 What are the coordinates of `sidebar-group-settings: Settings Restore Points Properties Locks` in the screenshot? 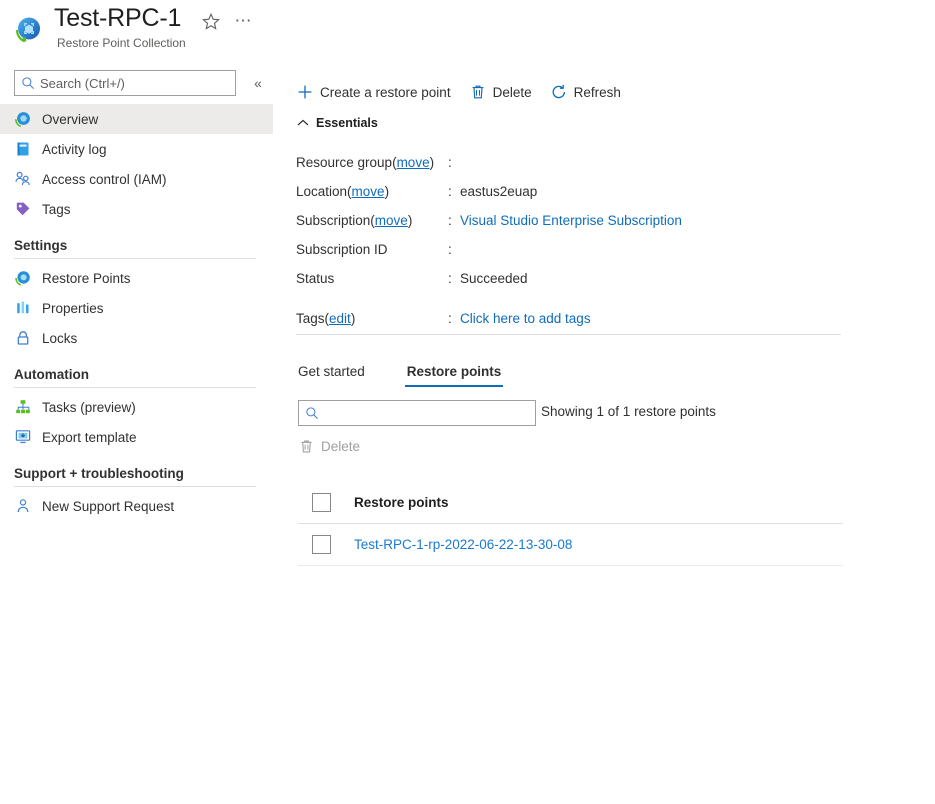 It's located at (145, 288).